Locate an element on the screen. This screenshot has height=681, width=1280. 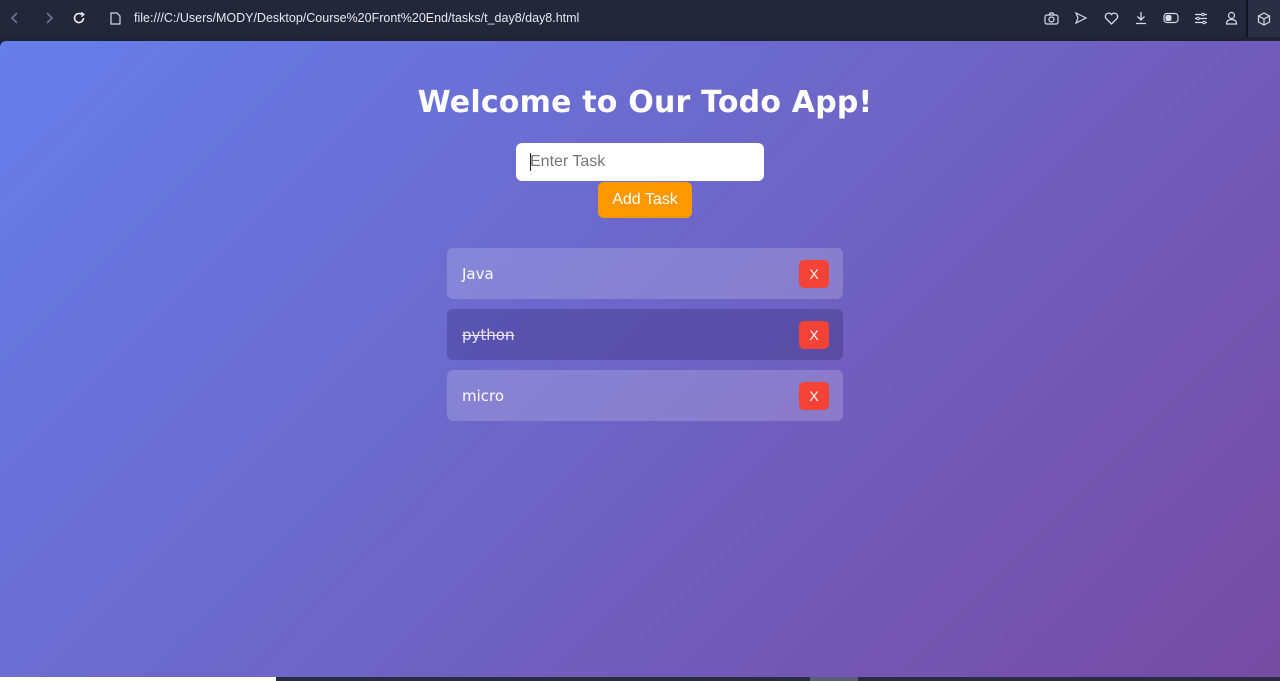
reload-icon is located at coordinates (79, 18).